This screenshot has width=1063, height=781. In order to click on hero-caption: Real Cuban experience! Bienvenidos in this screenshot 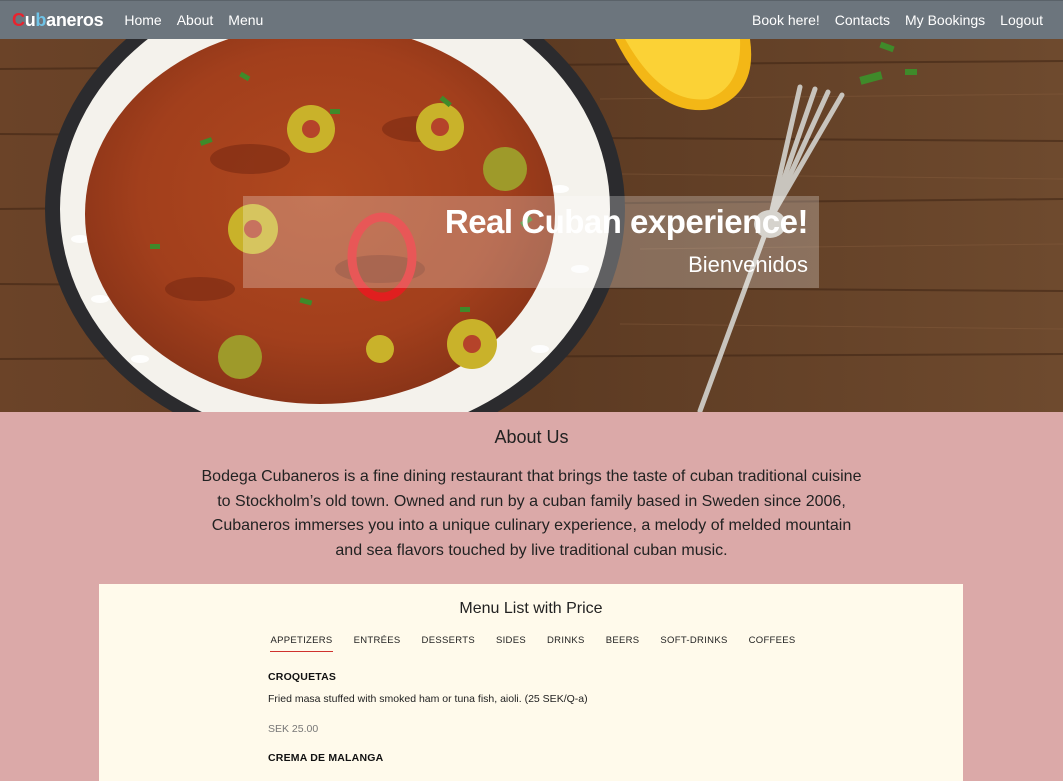, I will do `click(531, 242)`.